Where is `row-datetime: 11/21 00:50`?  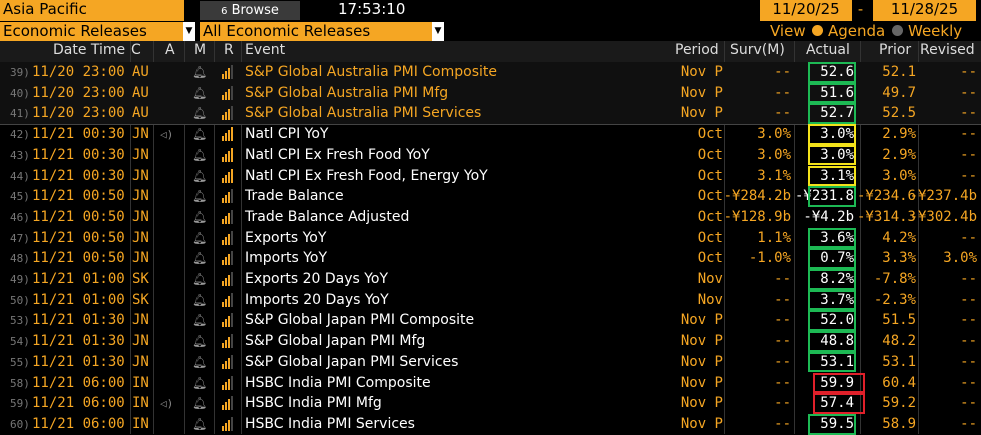
row-datetime: 11/21 00:50 is located at coordinates (78, 196).